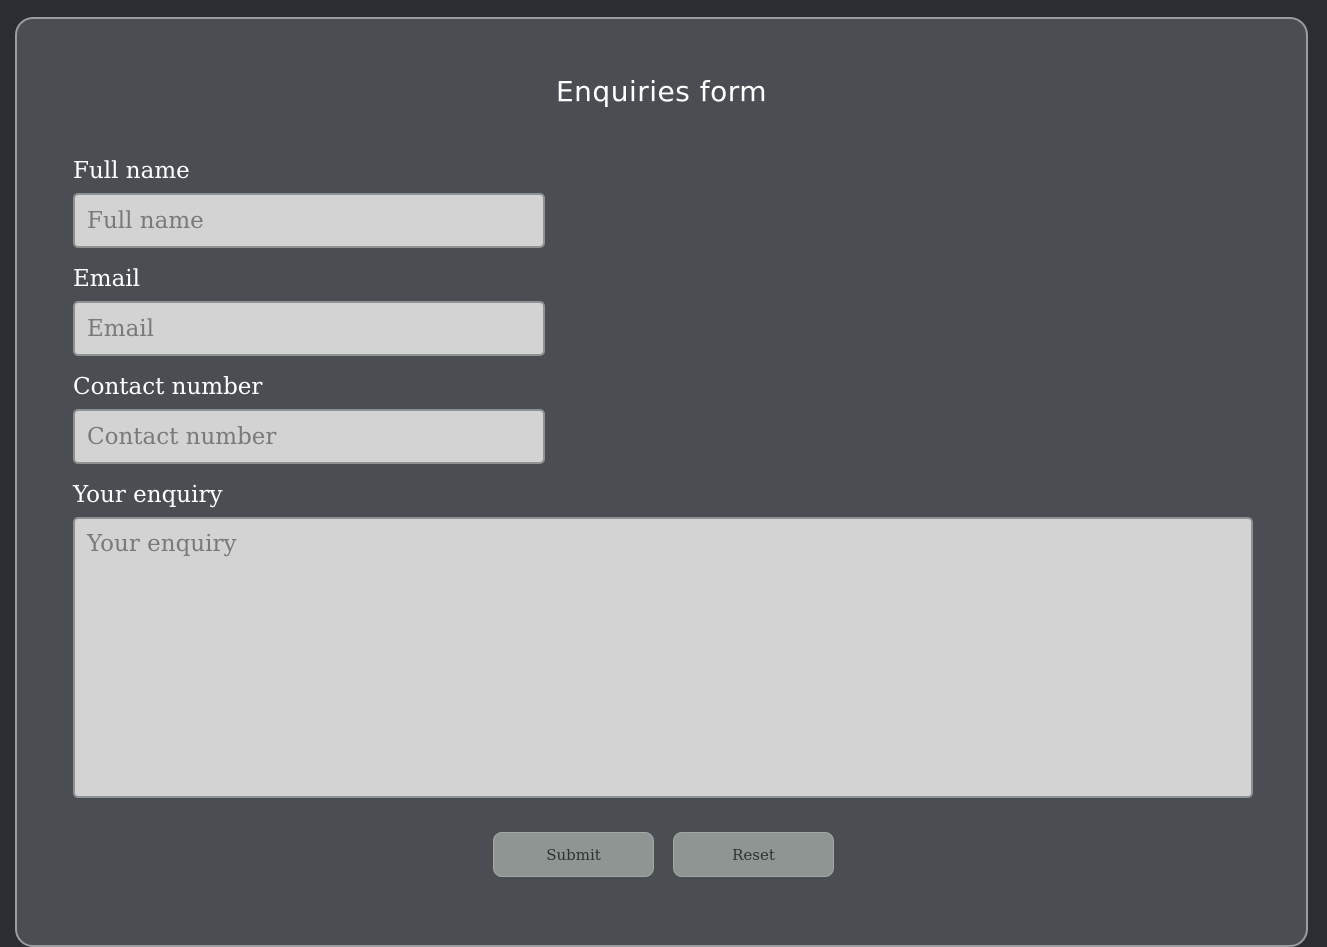 The width and height of the screenshot is (1327, 947). Describe the element at coordinates (573, 854) in the screenshot. I see `submit-button: Submit` at that location.